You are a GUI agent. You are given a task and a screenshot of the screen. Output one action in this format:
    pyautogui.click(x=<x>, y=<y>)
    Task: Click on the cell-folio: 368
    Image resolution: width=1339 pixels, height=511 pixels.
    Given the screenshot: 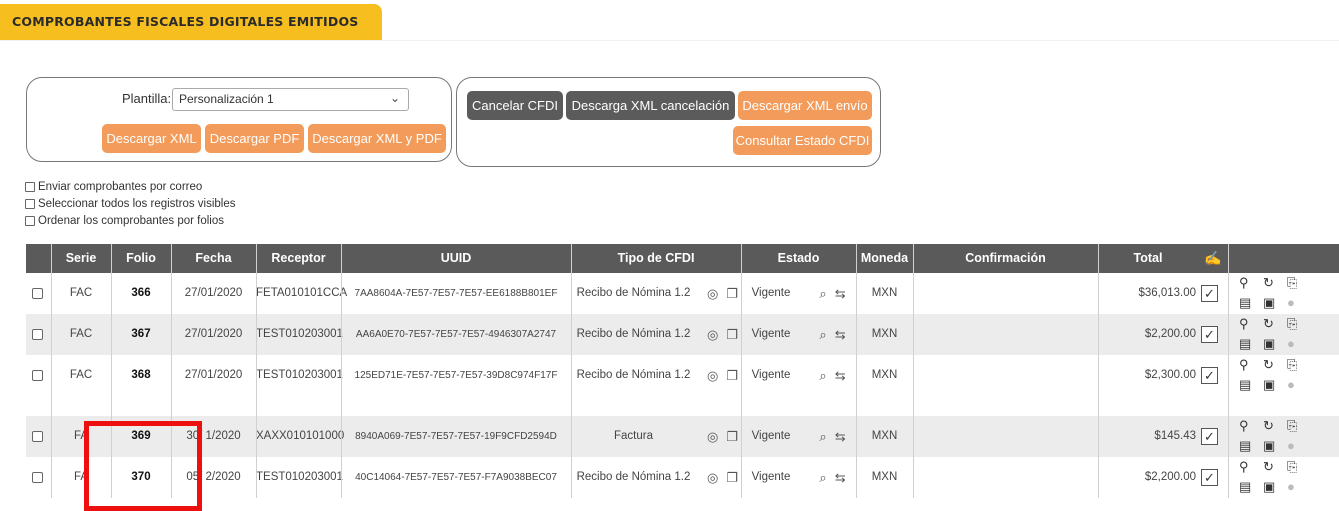 What is the action you would take?
    pyautogui.click(x=141, y=375)
    